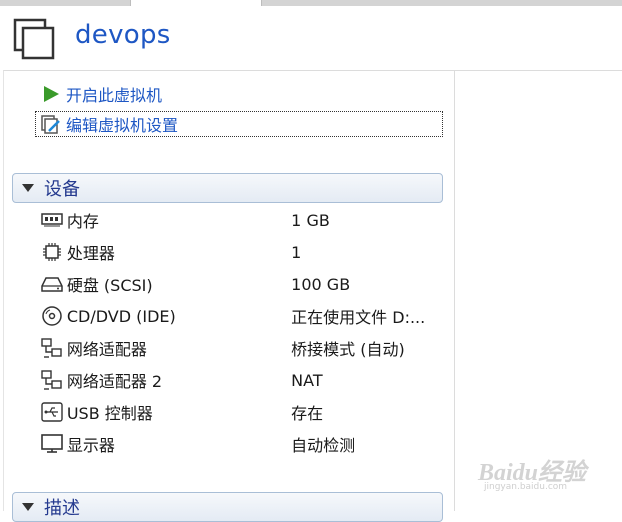 This screenshot has width=622, height=522. Describe the element at coordinates (106, 349) in the screenshot. I see `device-name: 网络适配器` at that location.